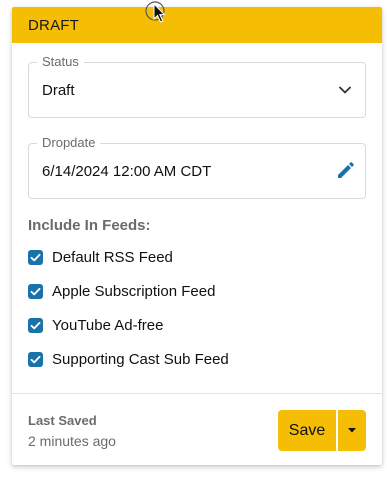 The height and width of the screenshot is (484, 387). I want to click on feed-checkbox-default-rss: Default RSS Feed, so click(193, 259).